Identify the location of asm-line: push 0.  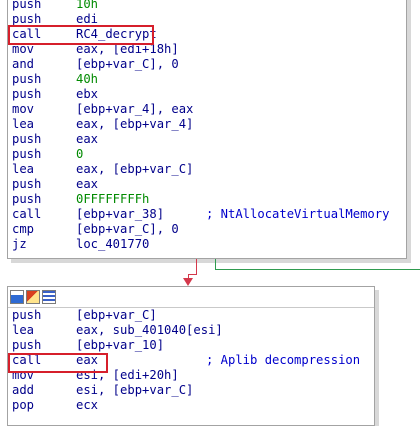
(209, 154).